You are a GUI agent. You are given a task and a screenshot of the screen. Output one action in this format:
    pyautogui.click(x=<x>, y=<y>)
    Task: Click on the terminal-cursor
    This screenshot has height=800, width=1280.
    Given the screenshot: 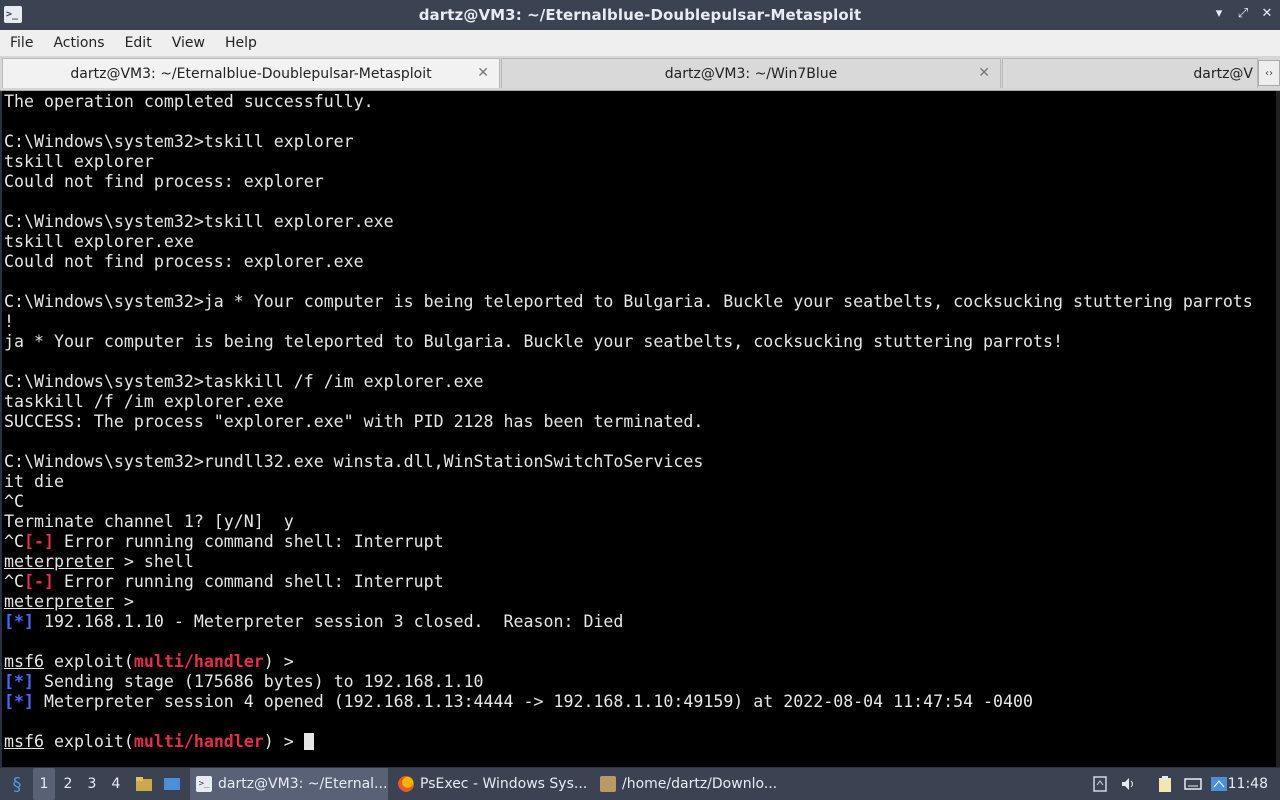 What is the action you would take?
    pyautogui.click(x=308, y=741)
    